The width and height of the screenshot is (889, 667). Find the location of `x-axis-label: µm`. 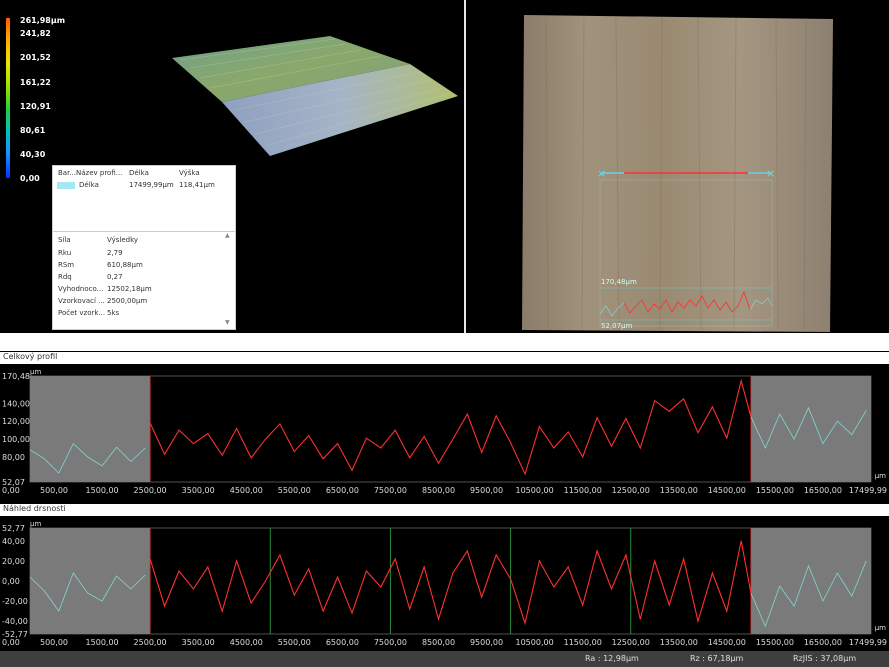

x-axis-label: µm is located at coordinates (880, 628).